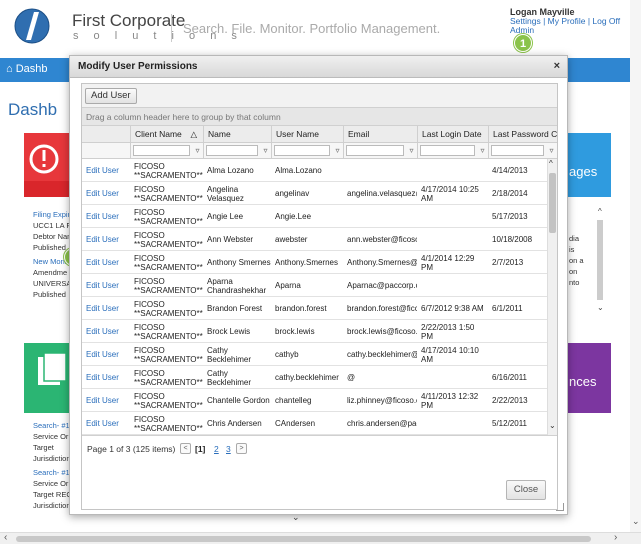 Image resolution: width=641 pixels, height=544 pixels. Describe the element at coordinates (27, 69) in the screenshot. I see `nav-dashboard: ⌂ Dashb` at that location.